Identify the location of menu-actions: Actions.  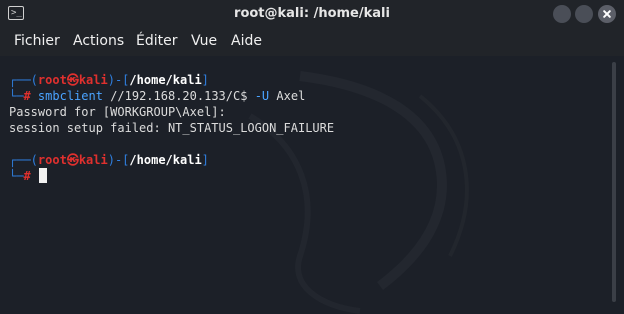
(98, 41).